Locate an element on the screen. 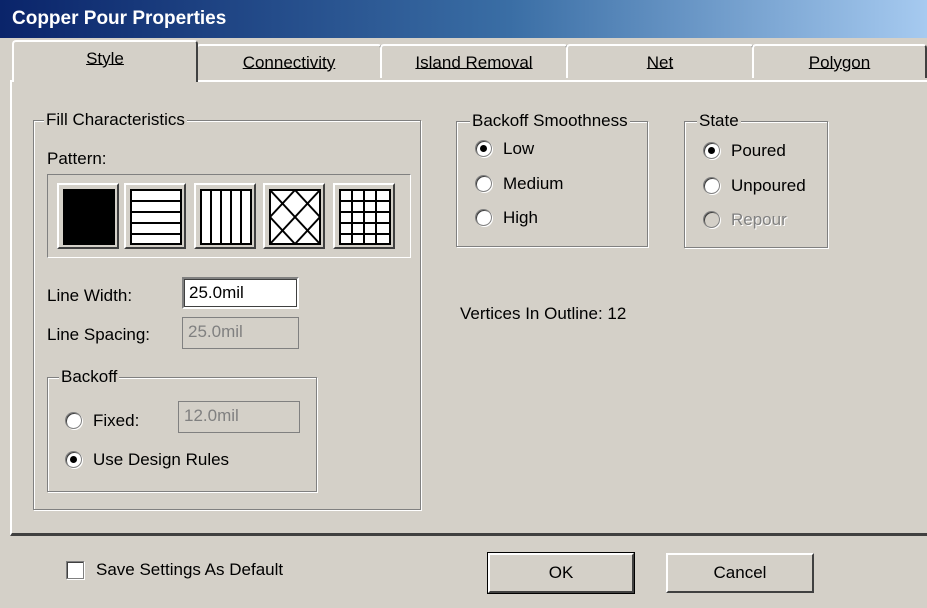 Image resolution: width=927 pixels, height=608 pixels. vertical-lines-pattern-button is located at coordinates (225, 216).